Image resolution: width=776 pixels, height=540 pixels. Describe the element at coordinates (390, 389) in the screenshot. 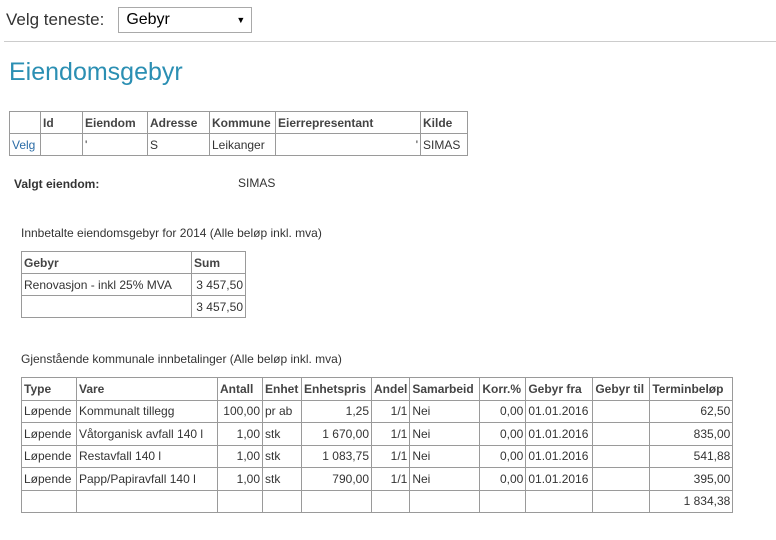

I see `col-andel-header: Andel` at that location.